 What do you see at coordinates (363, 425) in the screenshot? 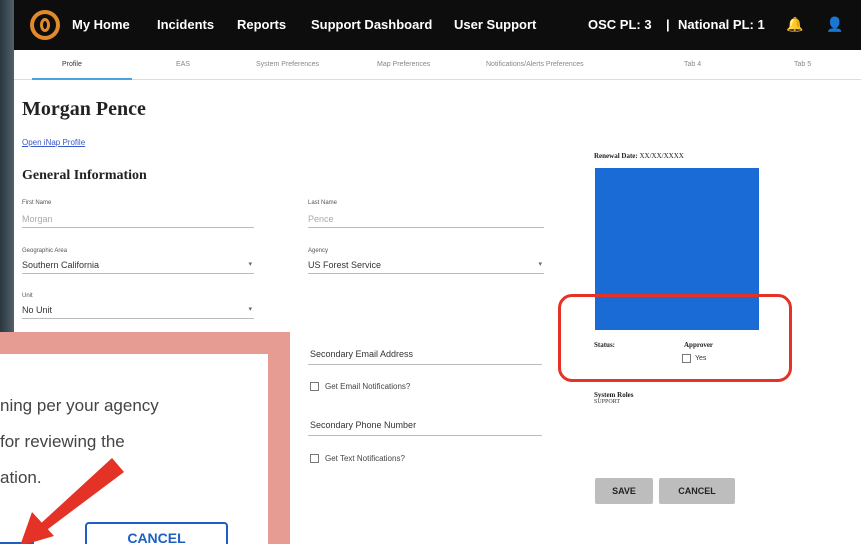
I see `secondary-phone-label: Secondary Phone Number` at bounding box center [363, 425].